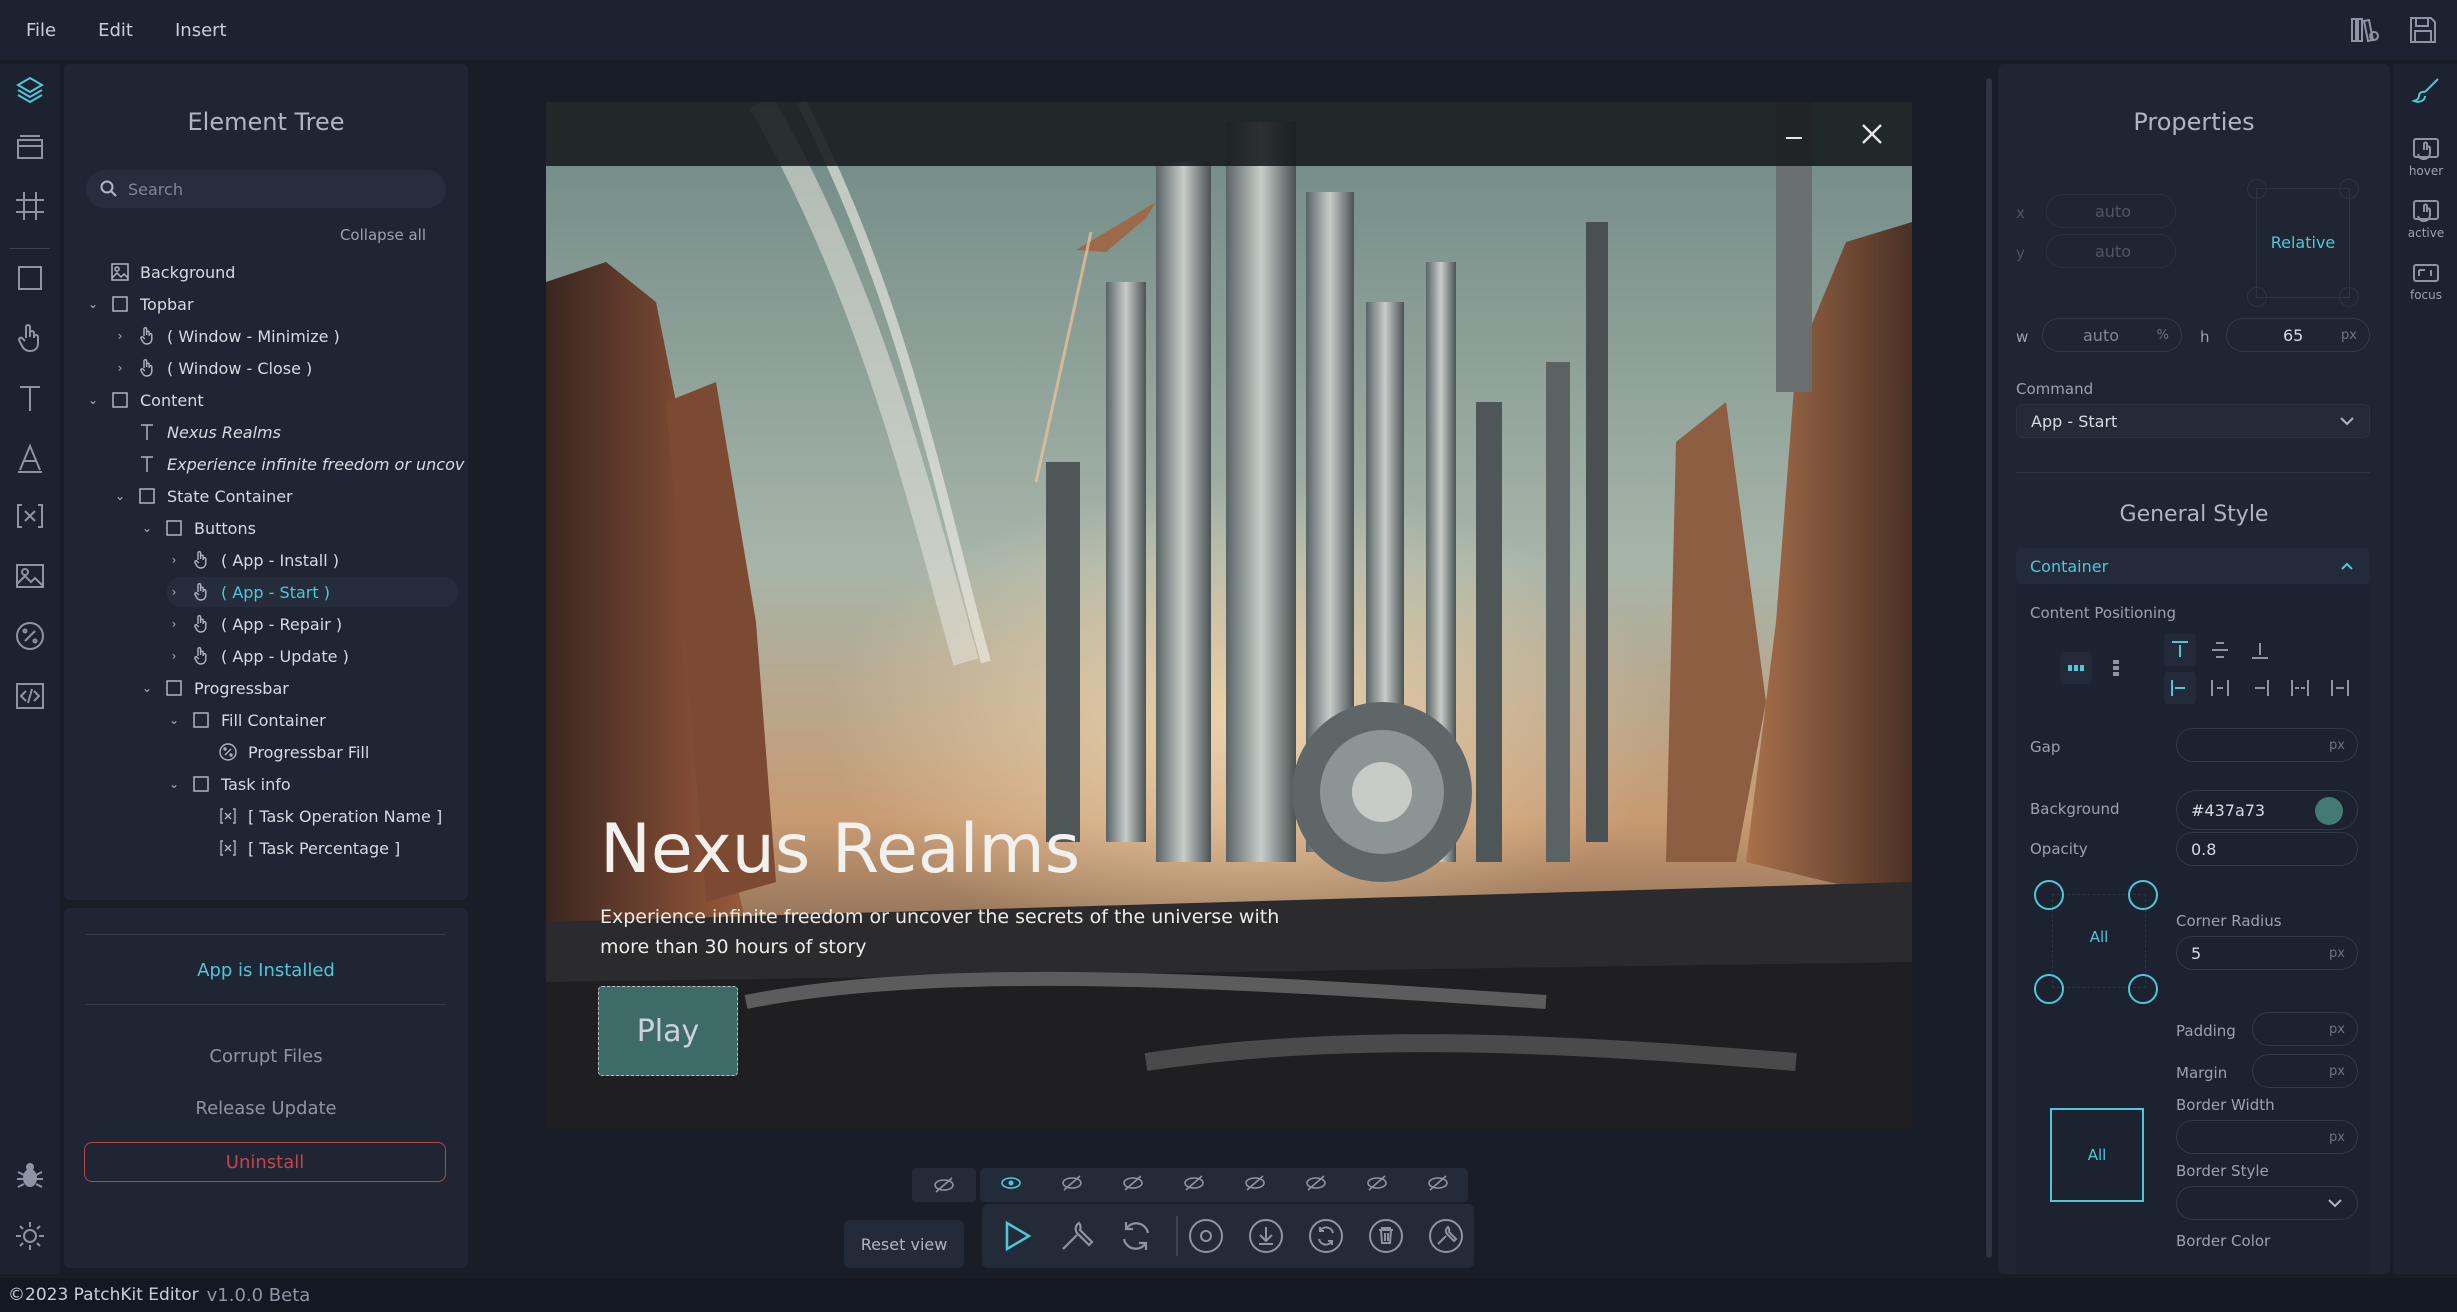 Image resolution: width=2457 pixels, height=1312 pixels. I want to click on command-select: App - Start, so click(2193, 421).